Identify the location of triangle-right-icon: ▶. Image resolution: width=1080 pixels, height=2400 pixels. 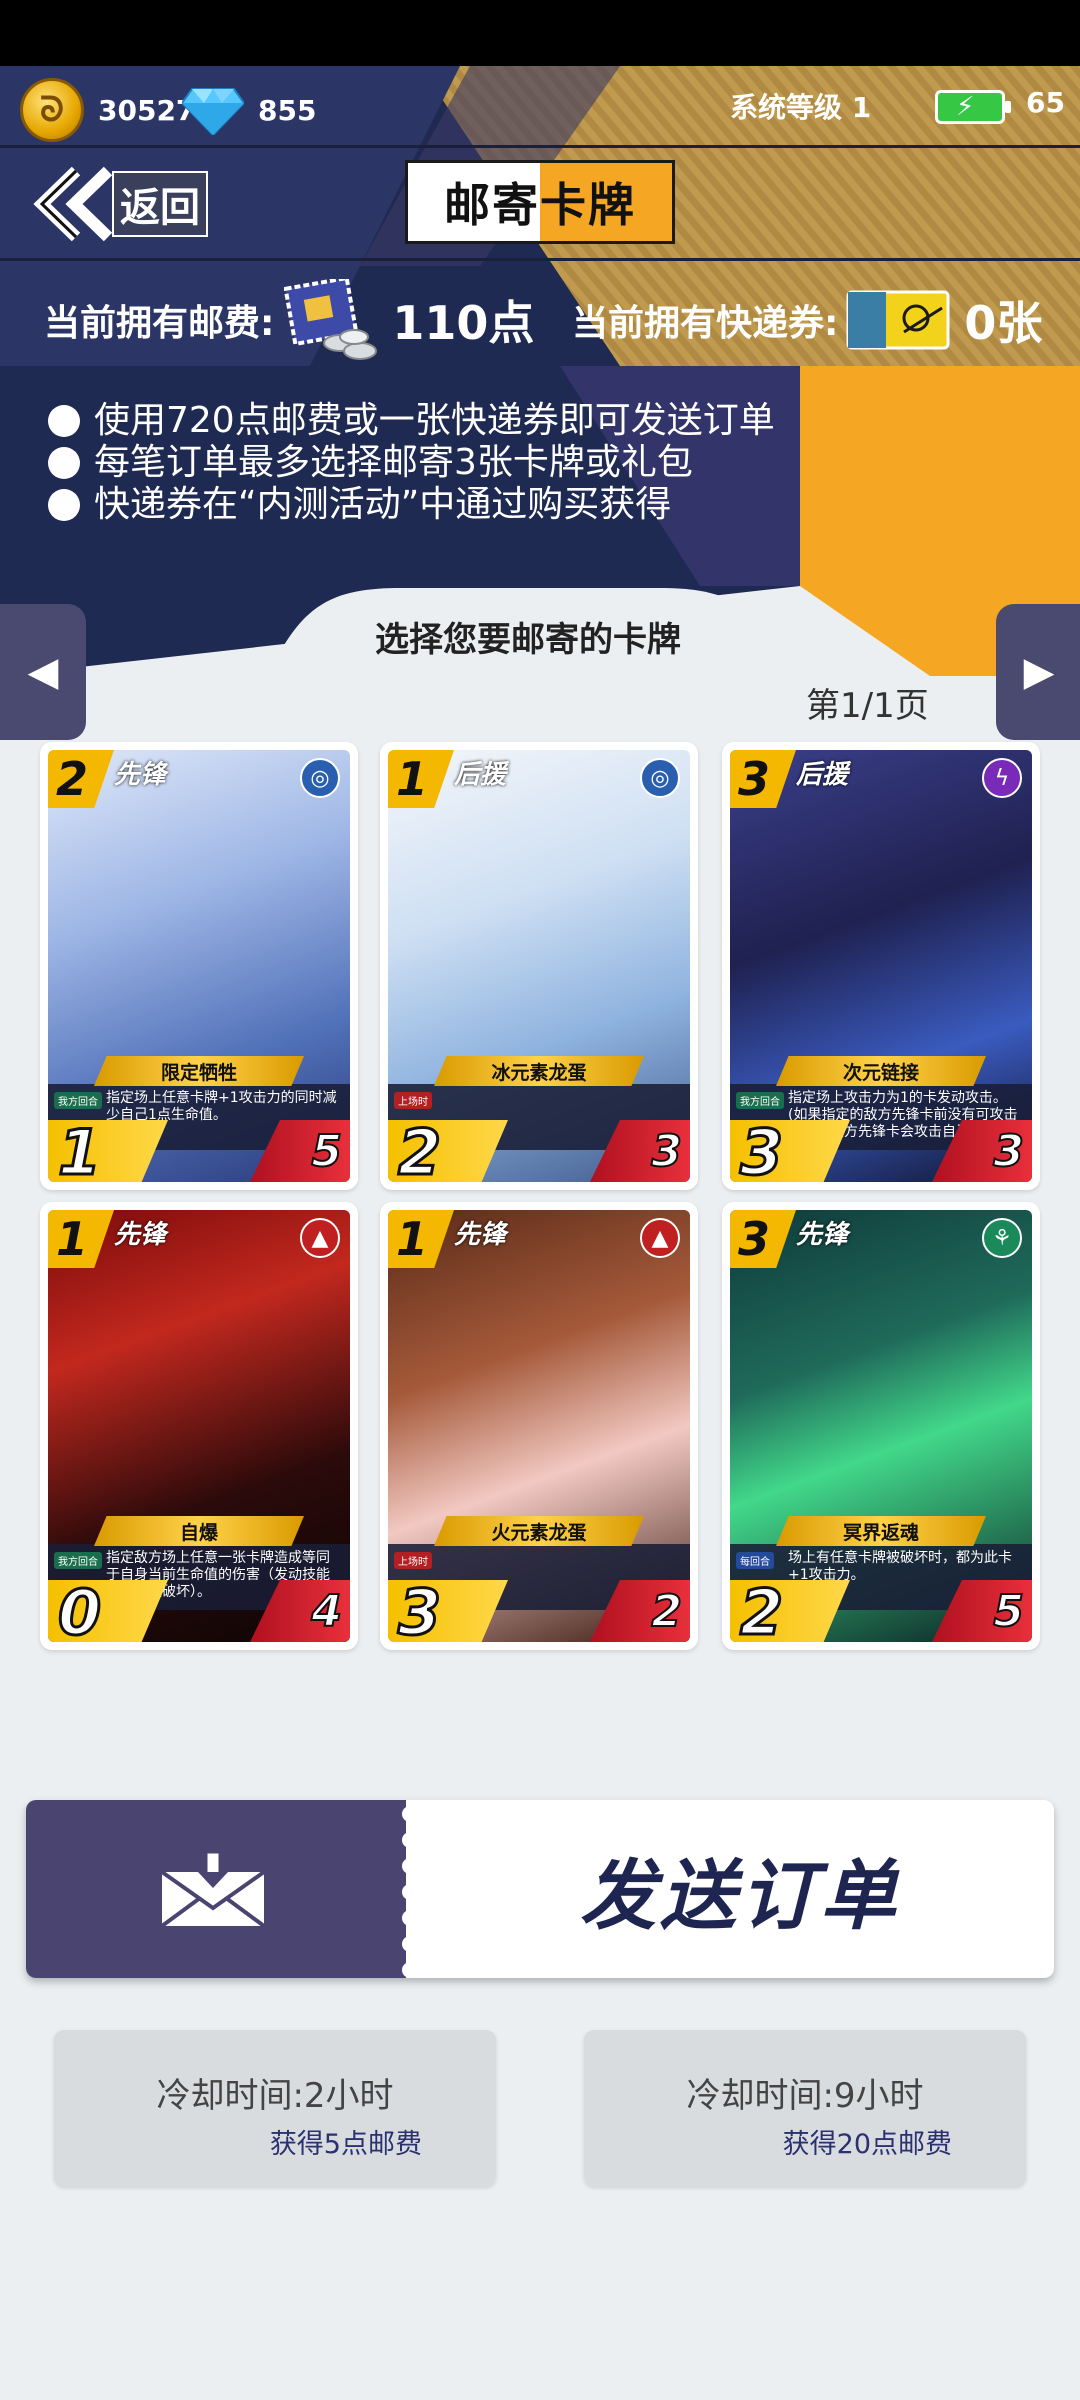
(1039, 672).